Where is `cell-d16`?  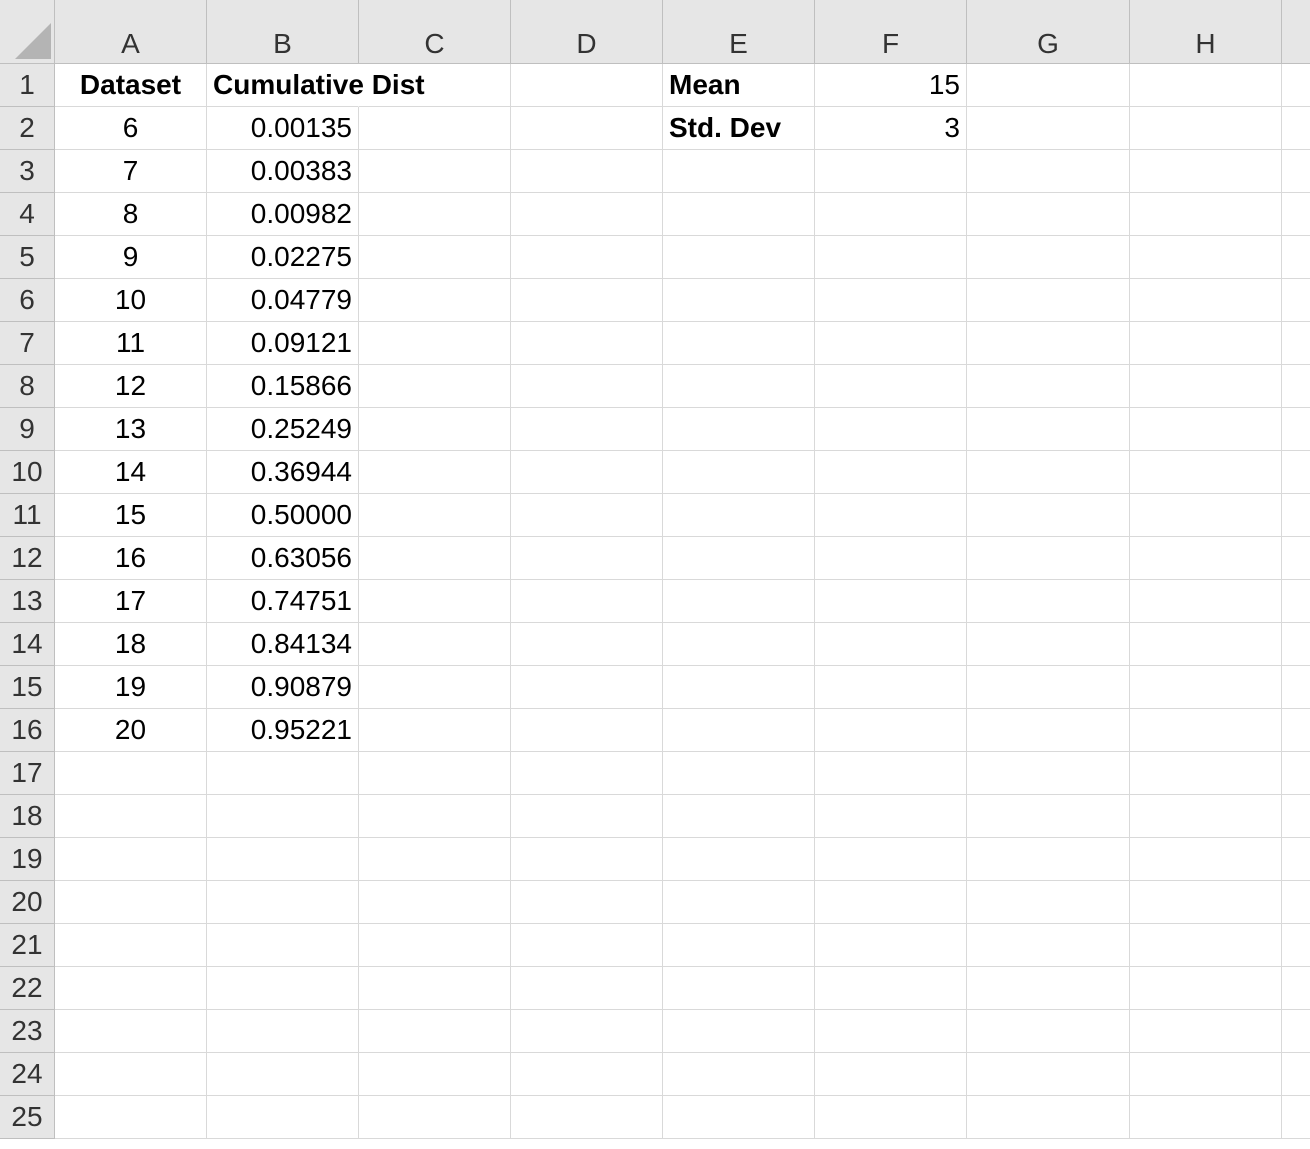
cell-d16 is located at coordinates (587, 730).